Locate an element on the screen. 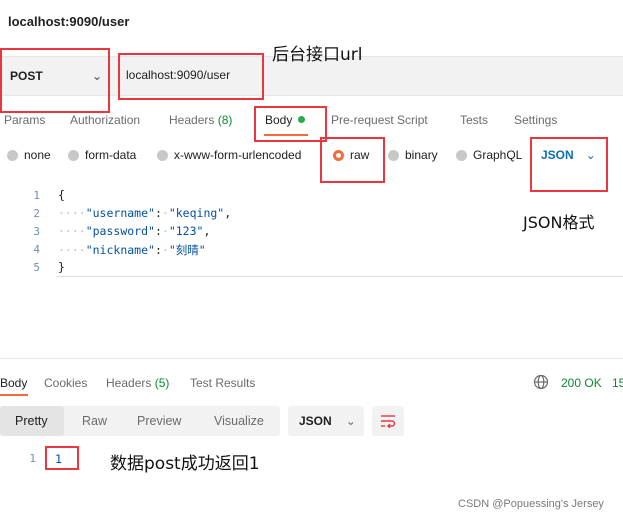 This screenshot has height=520, width=623. tab-body-label: Body is located at coordinates (279, 120).